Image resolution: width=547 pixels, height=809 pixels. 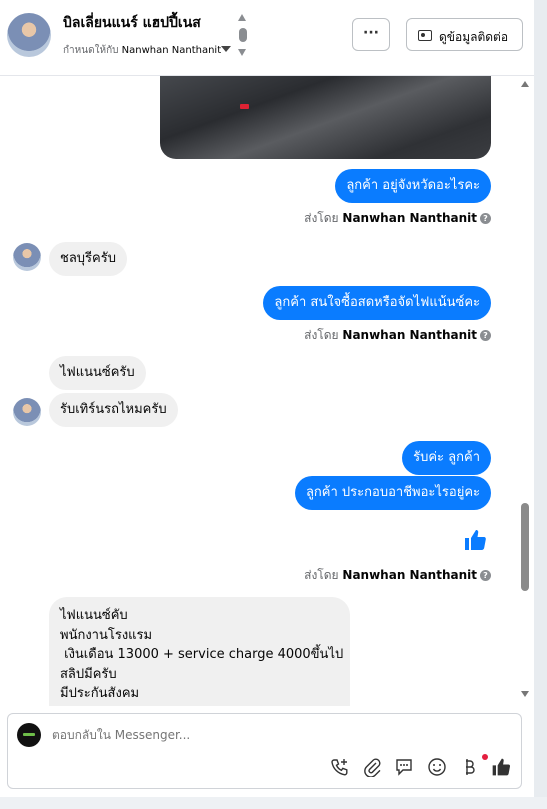 What do you see at coordinates (100, 693) in the screenshot?
I see `message-line: มีประกันสังคม` at bounding box center [100, 693].